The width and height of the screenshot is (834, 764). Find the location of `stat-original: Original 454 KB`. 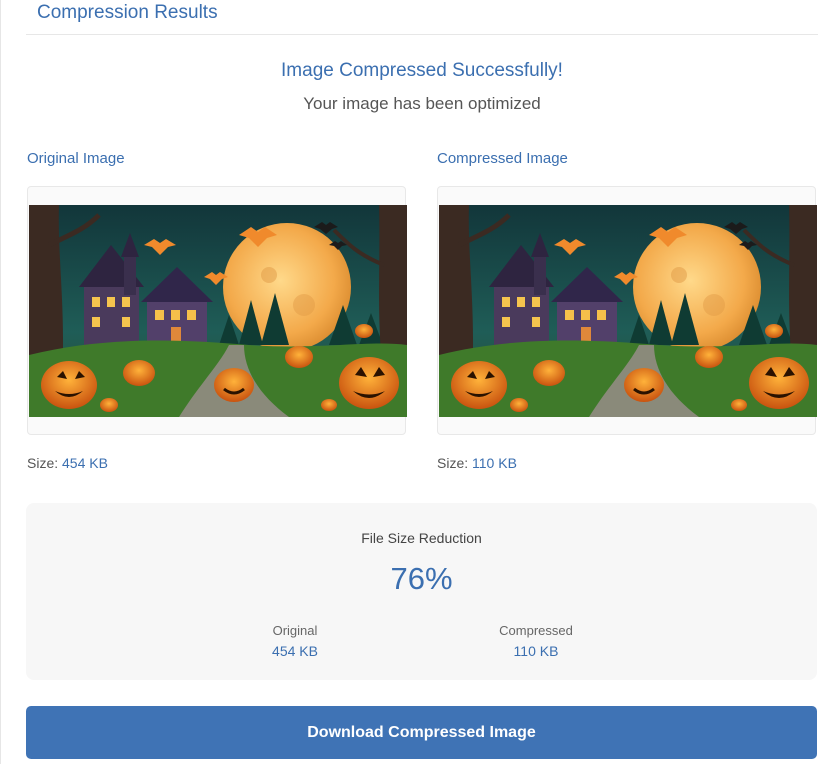

stat-original: Original 454 KB is located at coordinates (295, 641).